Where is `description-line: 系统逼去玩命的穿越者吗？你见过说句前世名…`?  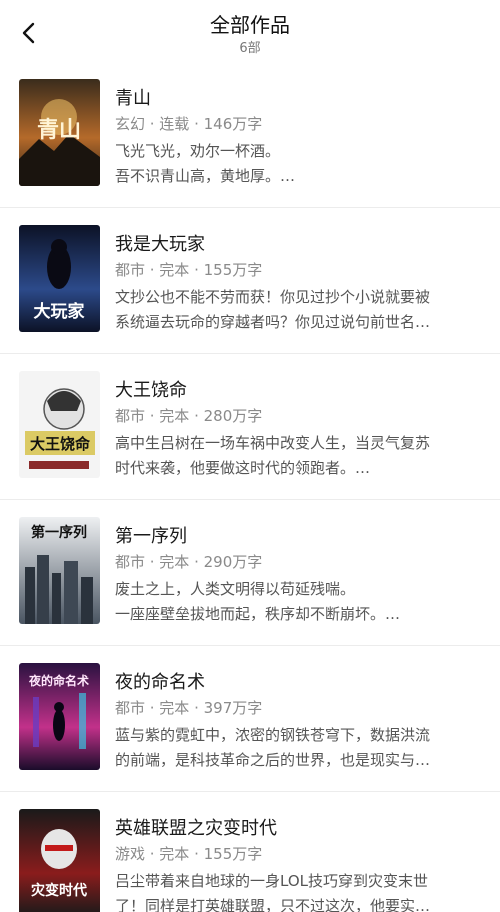
description-line: 系统逼去玩命的穿越者吗？你见过说句前世名… is located at coordinates (273, 322).